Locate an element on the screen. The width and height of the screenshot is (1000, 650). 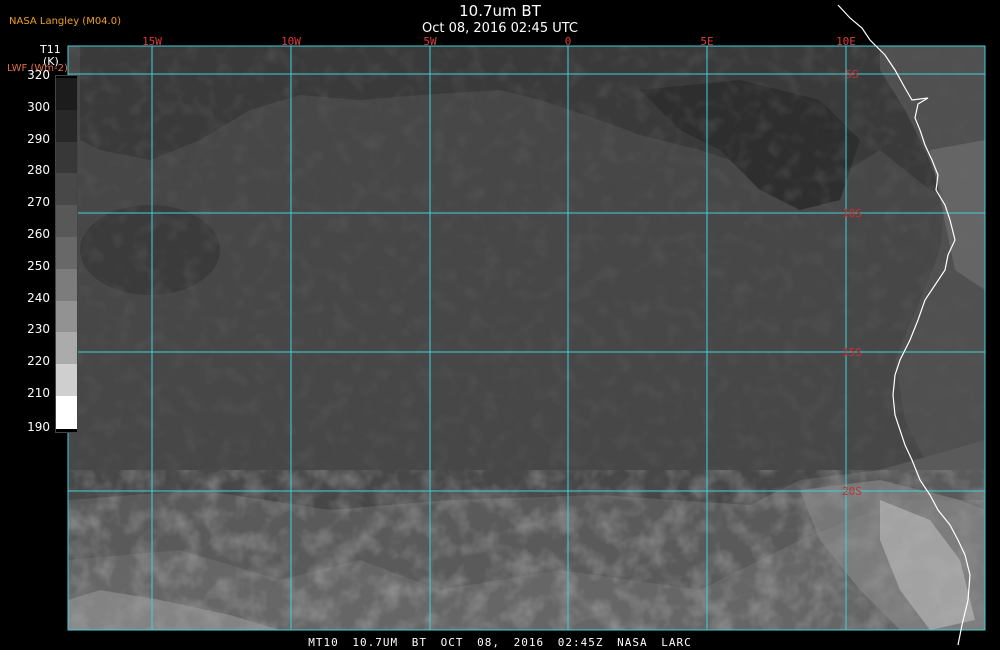
colorbar-tick-label: 290 is located at coordinates (38, 138).